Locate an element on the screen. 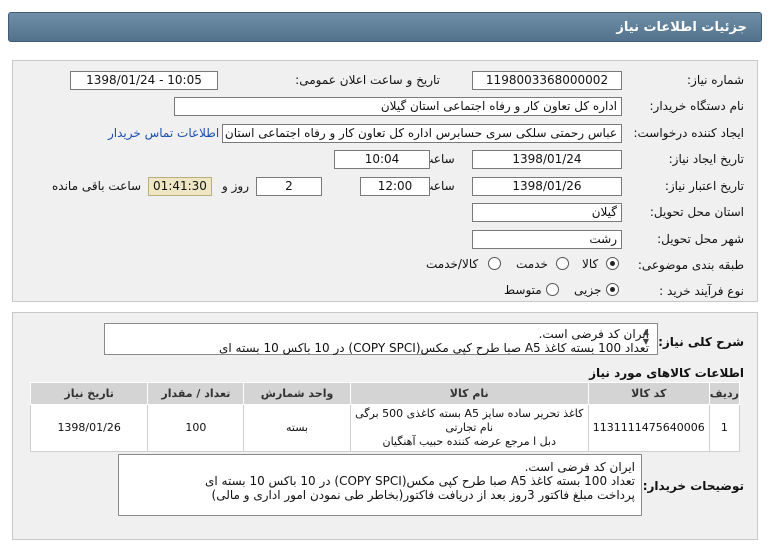  scroll-up-icon: ▲ is located at coordinates (646, 332).